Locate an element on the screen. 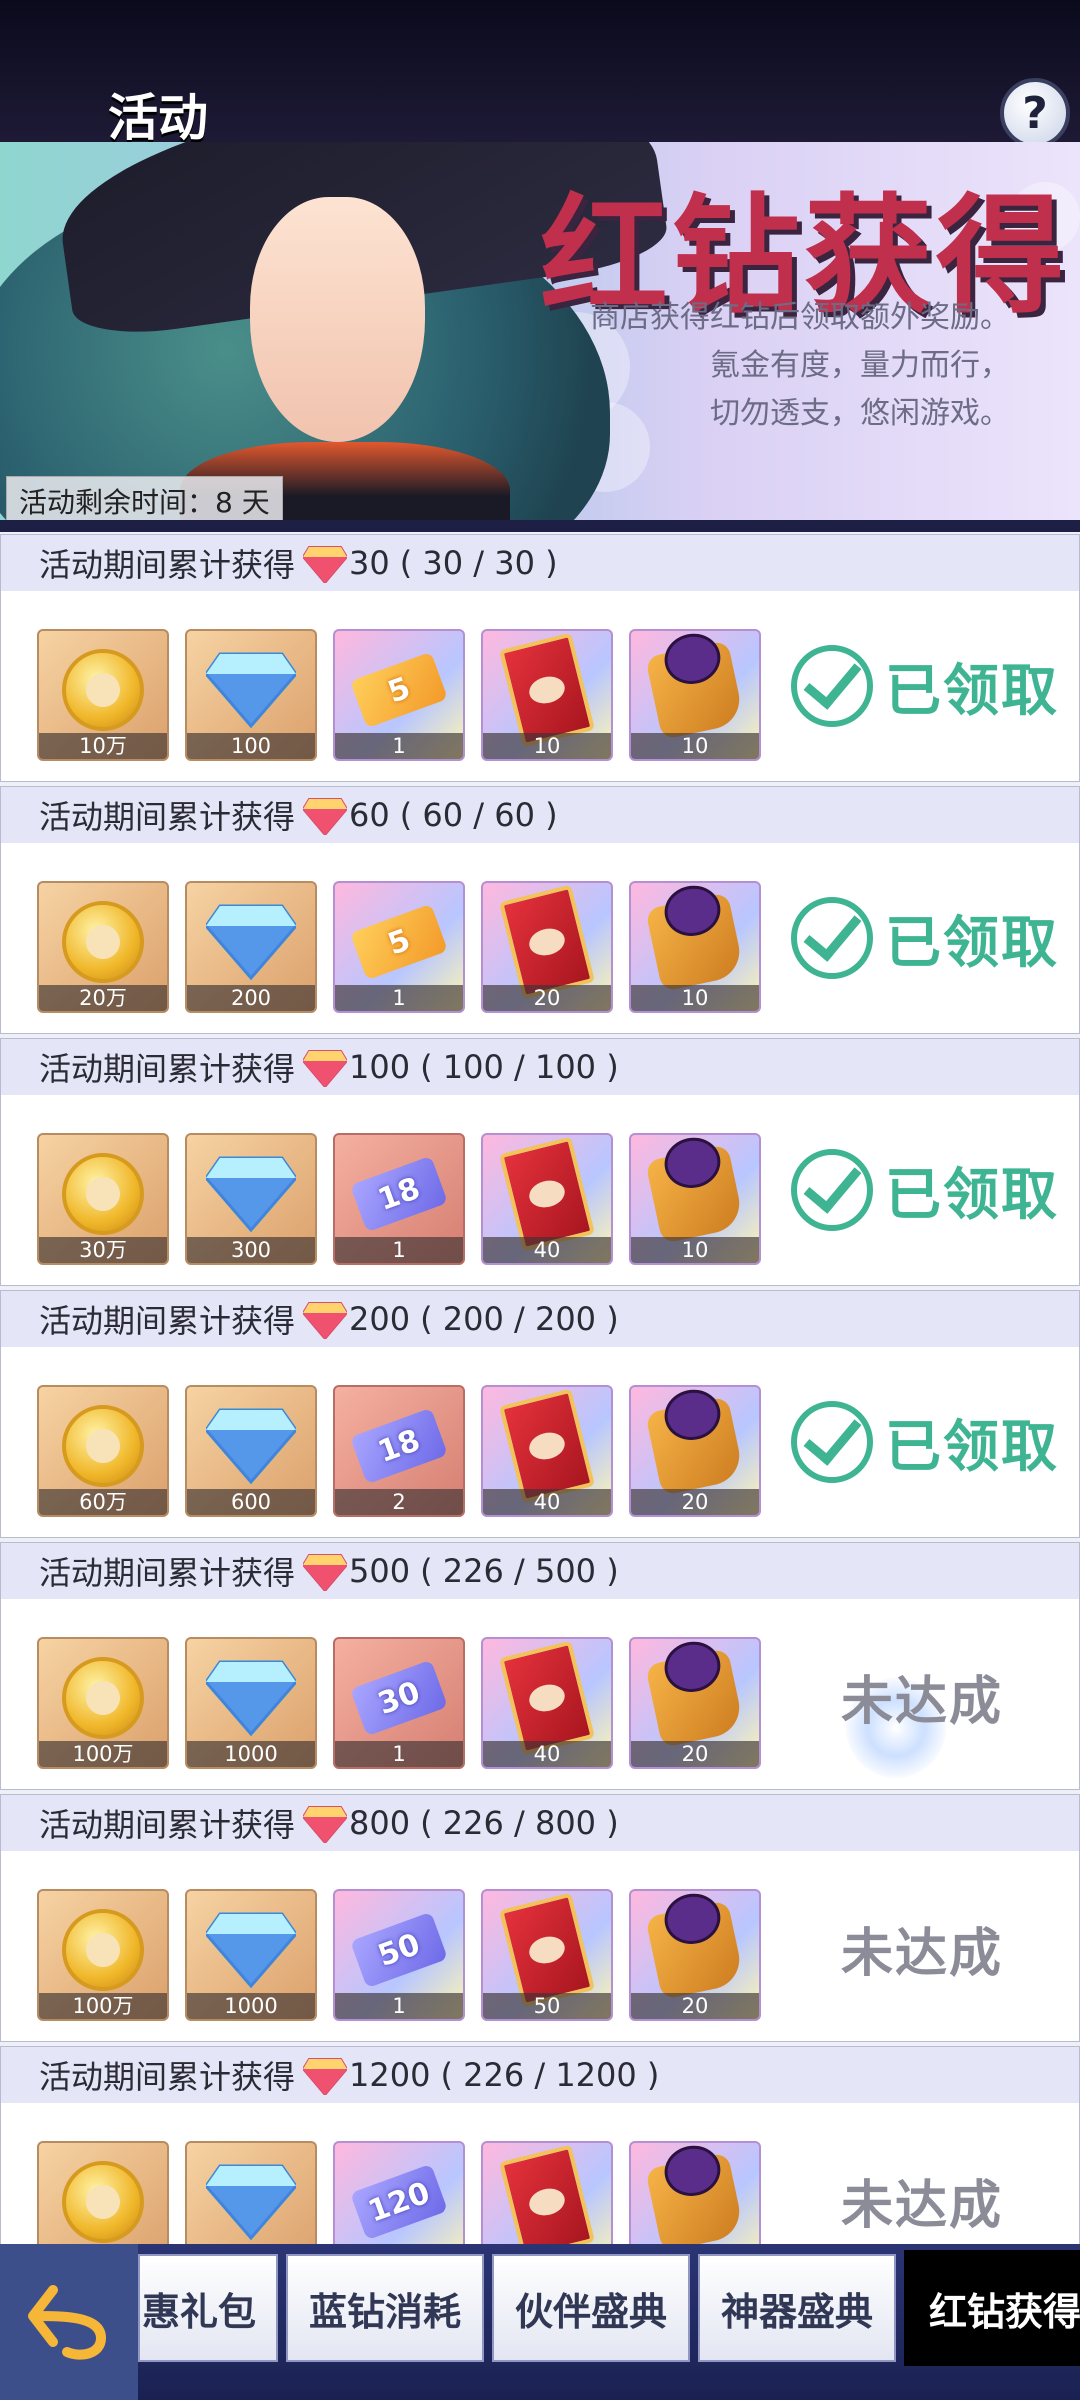 The height and width of the screenshot is (2400, 1080). reward-row: 100万 1000 30 1 40 20 is located at coordinates (407, 1703).